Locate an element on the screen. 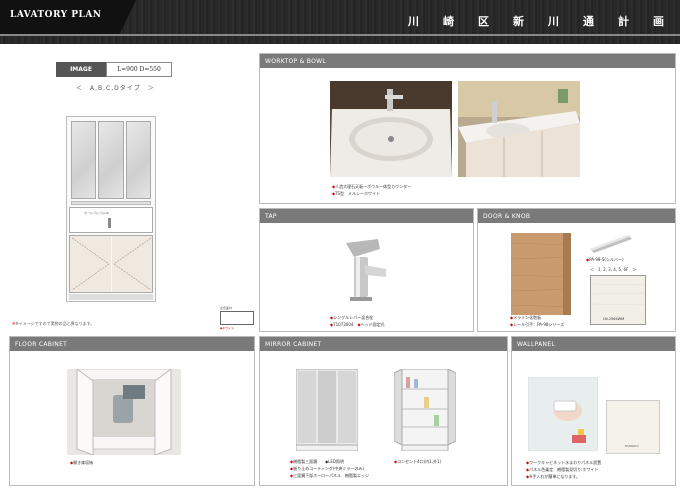 The image size is (680, 491). swatch-label: 扉色面材 is located at coordinates (226, 308).